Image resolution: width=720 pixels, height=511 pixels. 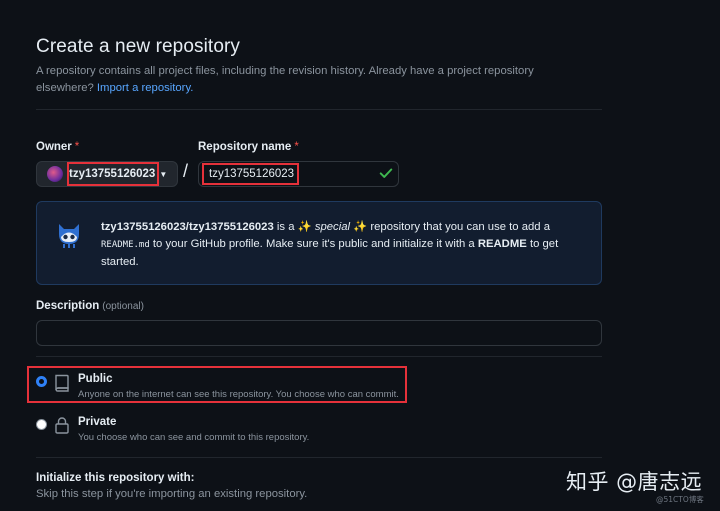 What do you see at coordinates (680, 499) in the screenshot?
I see `51cto-watermark: @51CTO博客` at bounding box center [680, 499].